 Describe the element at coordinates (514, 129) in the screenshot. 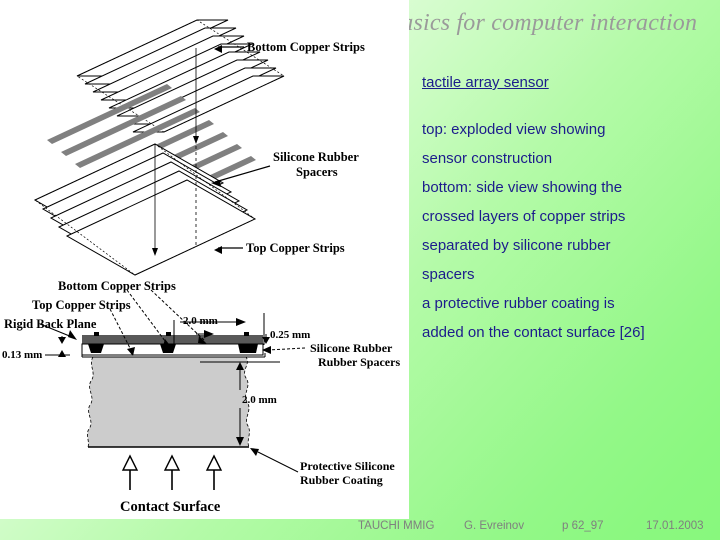

I see `description-line-1: top: exploded view showing` at that location.